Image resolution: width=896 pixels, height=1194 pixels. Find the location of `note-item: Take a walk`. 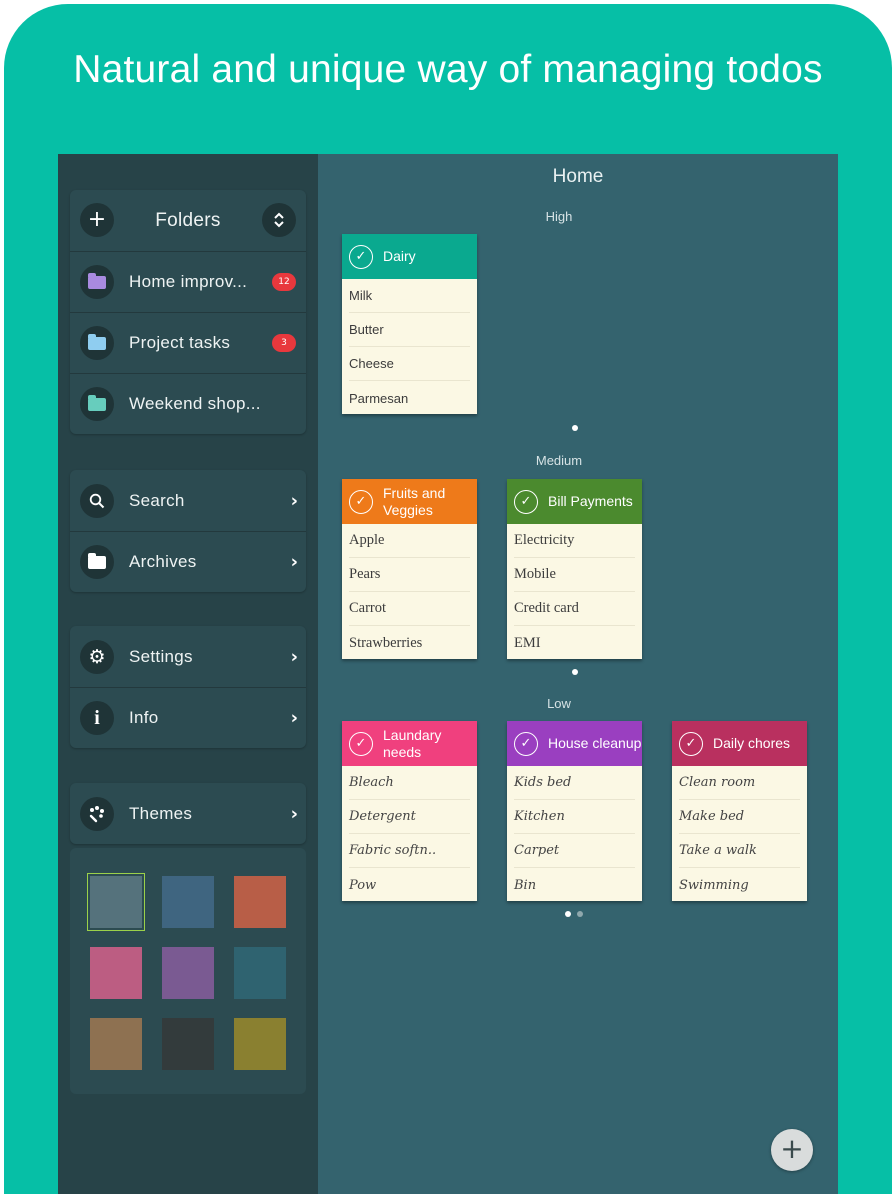

note-item: Take a walk is located at coordinates (739, 851).